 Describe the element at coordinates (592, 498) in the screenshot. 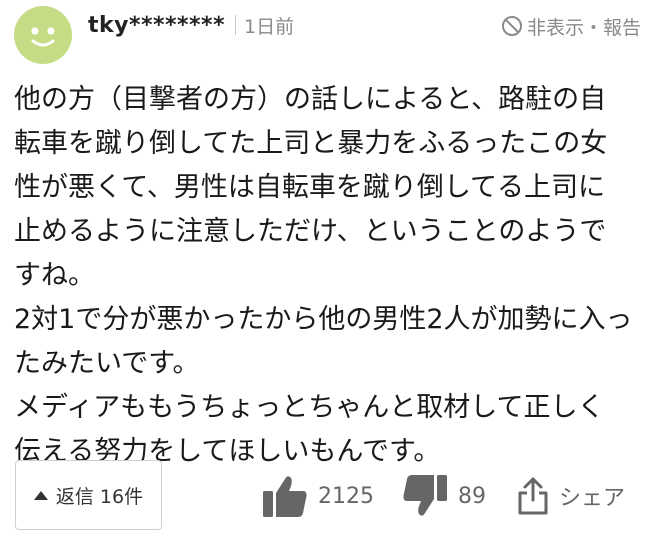

I see `share-label: シェア` at that location.